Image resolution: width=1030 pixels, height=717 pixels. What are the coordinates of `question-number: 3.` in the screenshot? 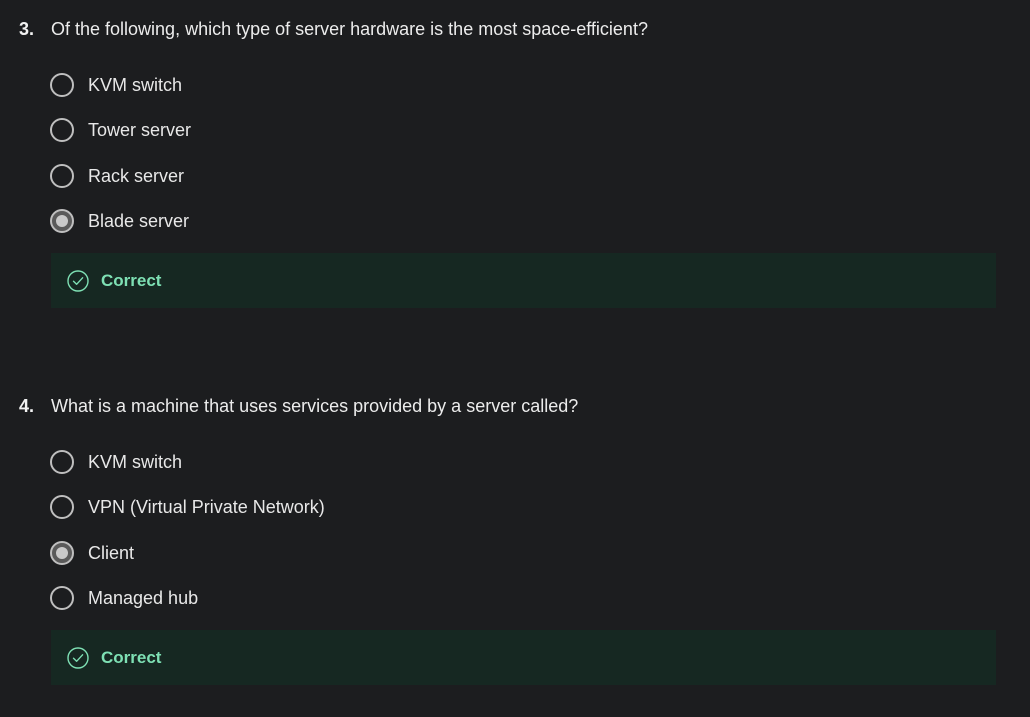 It's located at (27, 28).